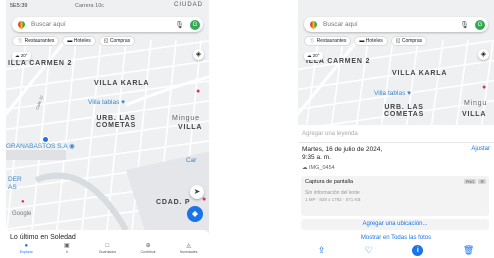 The image size is (494, 258). What do you see at coordinates (45, 139) in the screenshot?
I see `my-location-dot` at bounding box center [45, 139].